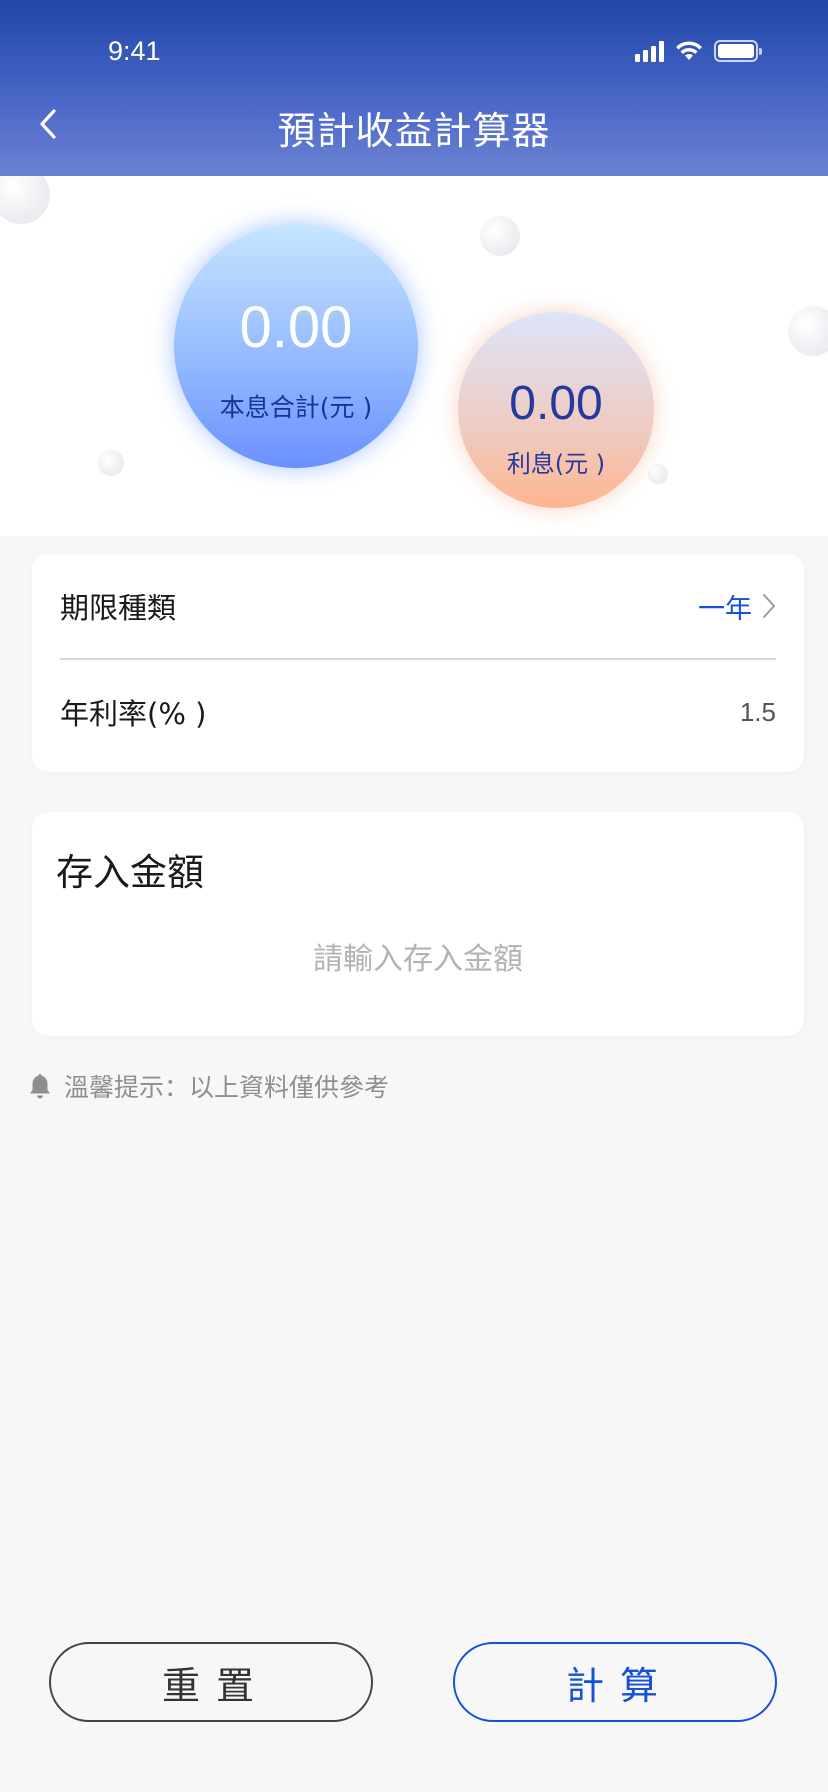 The image size is (828, 1792). What do you see at coordinates (757, 711) in the screenshot?
I see `annual-rate-value: 1.5` at bounding box center [757, 711].